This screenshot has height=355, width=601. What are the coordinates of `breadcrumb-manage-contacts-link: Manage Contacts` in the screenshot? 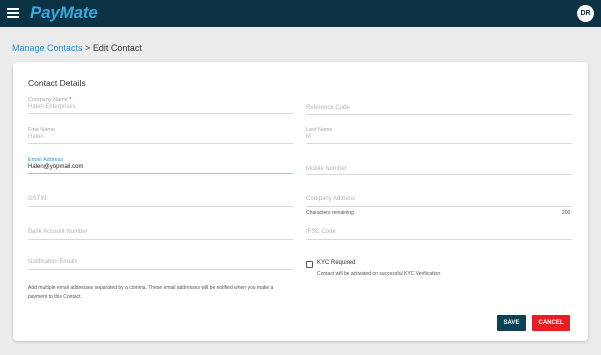 It's located at (47, 48).